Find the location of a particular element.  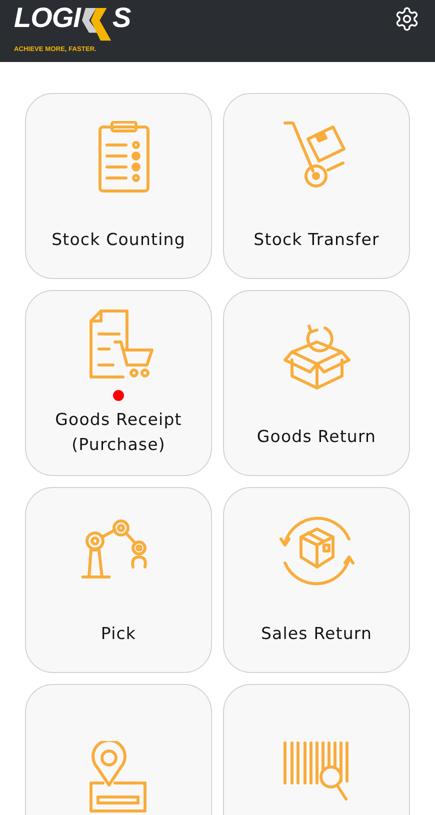

logo-text: LOGI is located at coordinates (47, 18).